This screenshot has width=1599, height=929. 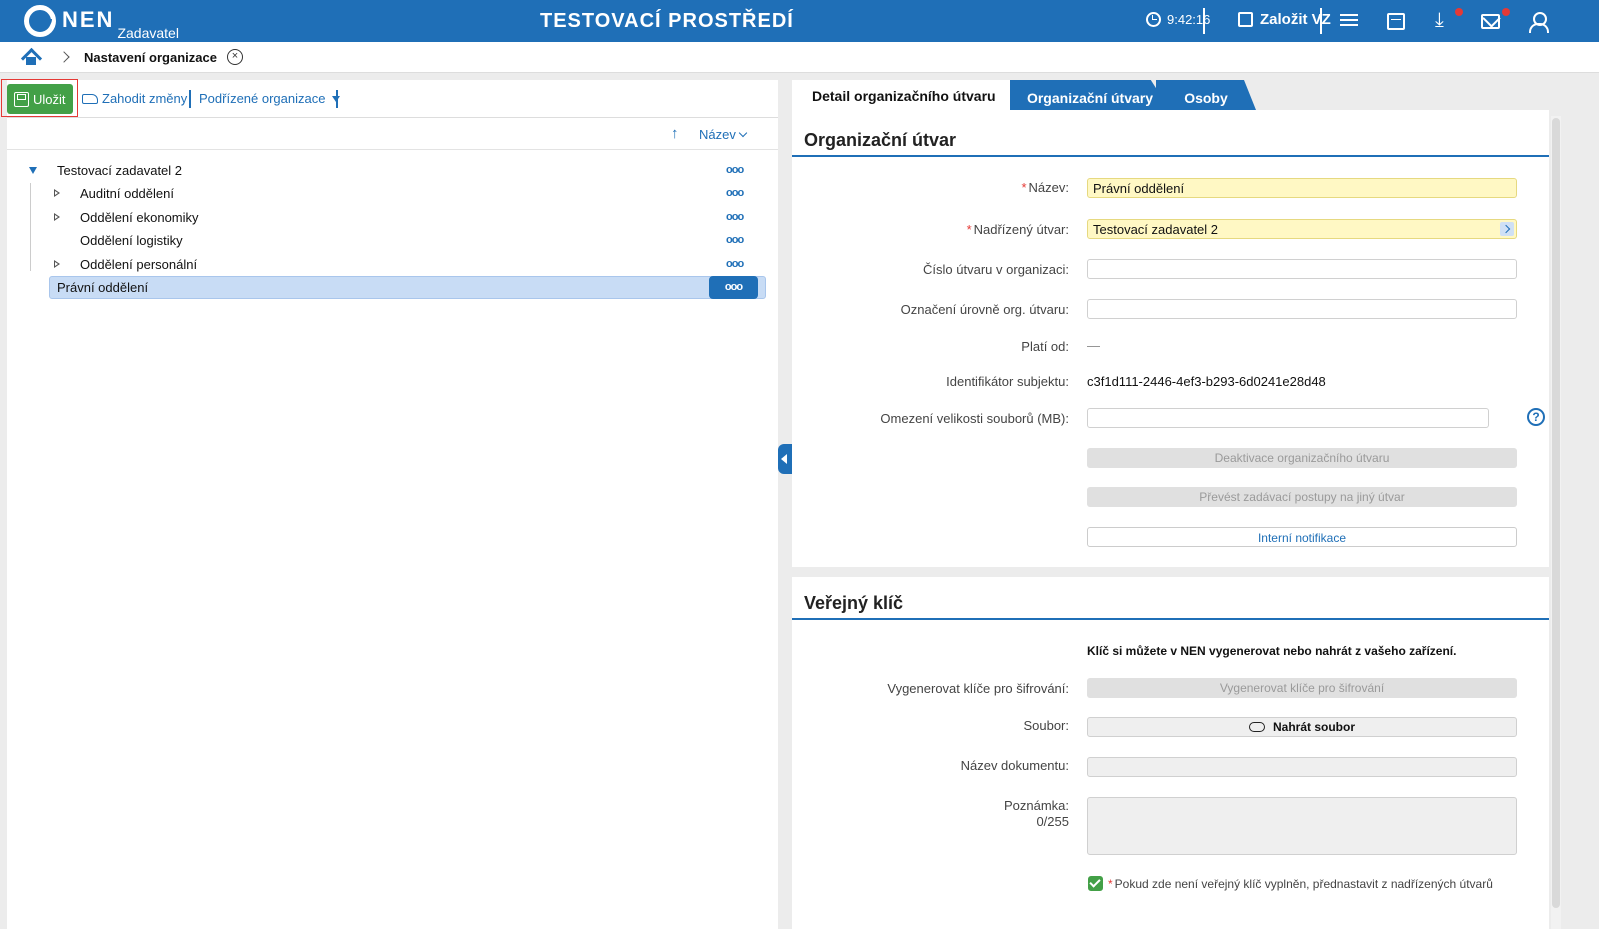 I want to click on create-vz-button: Založit VZ, so click(x=1284, y=19).